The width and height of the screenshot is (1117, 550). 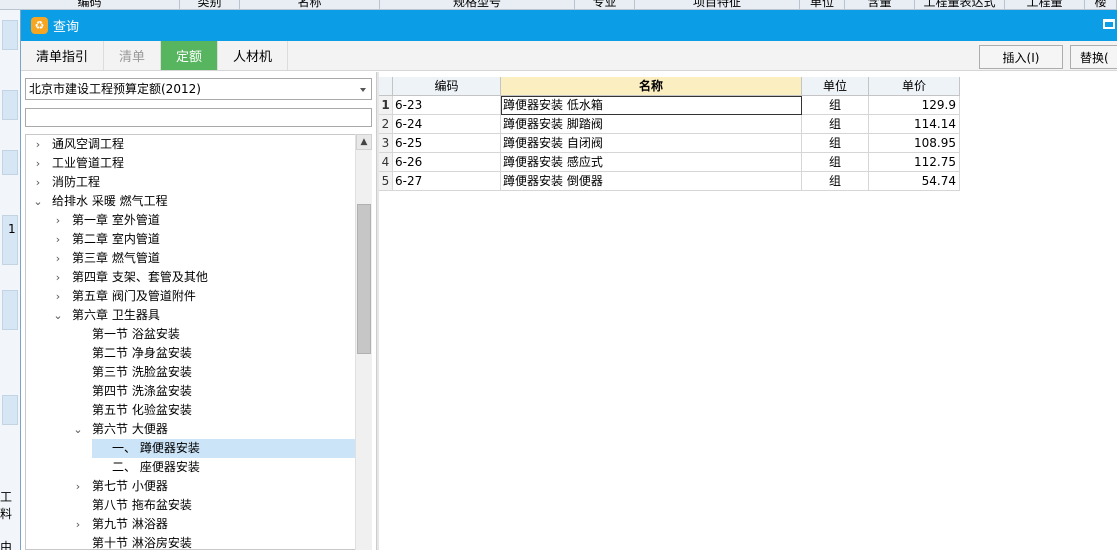 I want to click on cell-code: 6-26, so click(x=447, y=162).